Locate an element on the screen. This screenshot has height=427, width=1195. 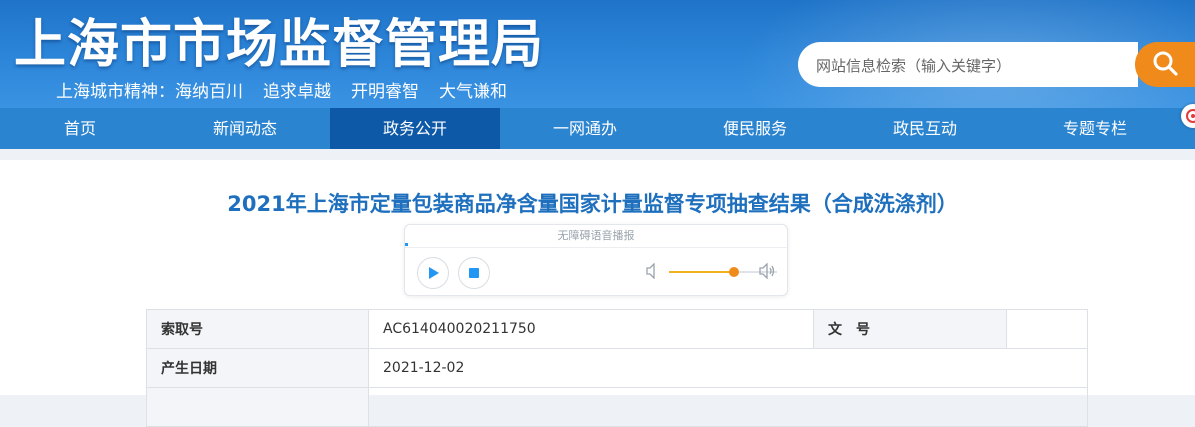
slogan-part: 开明睿智 is located at coordinates (385, 92).